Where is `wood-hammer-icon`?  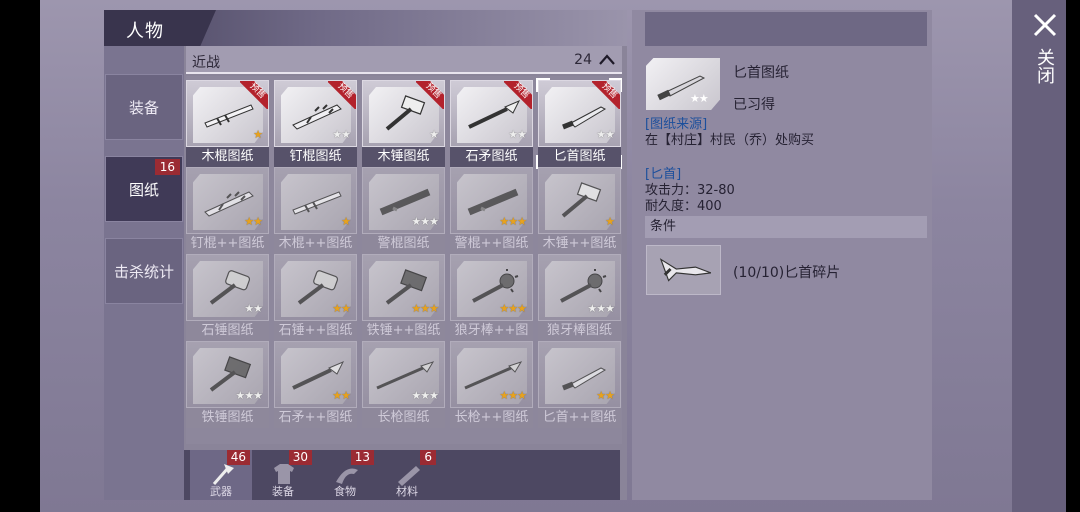 wood-hammer-icon is located at coordinates (581, 200).